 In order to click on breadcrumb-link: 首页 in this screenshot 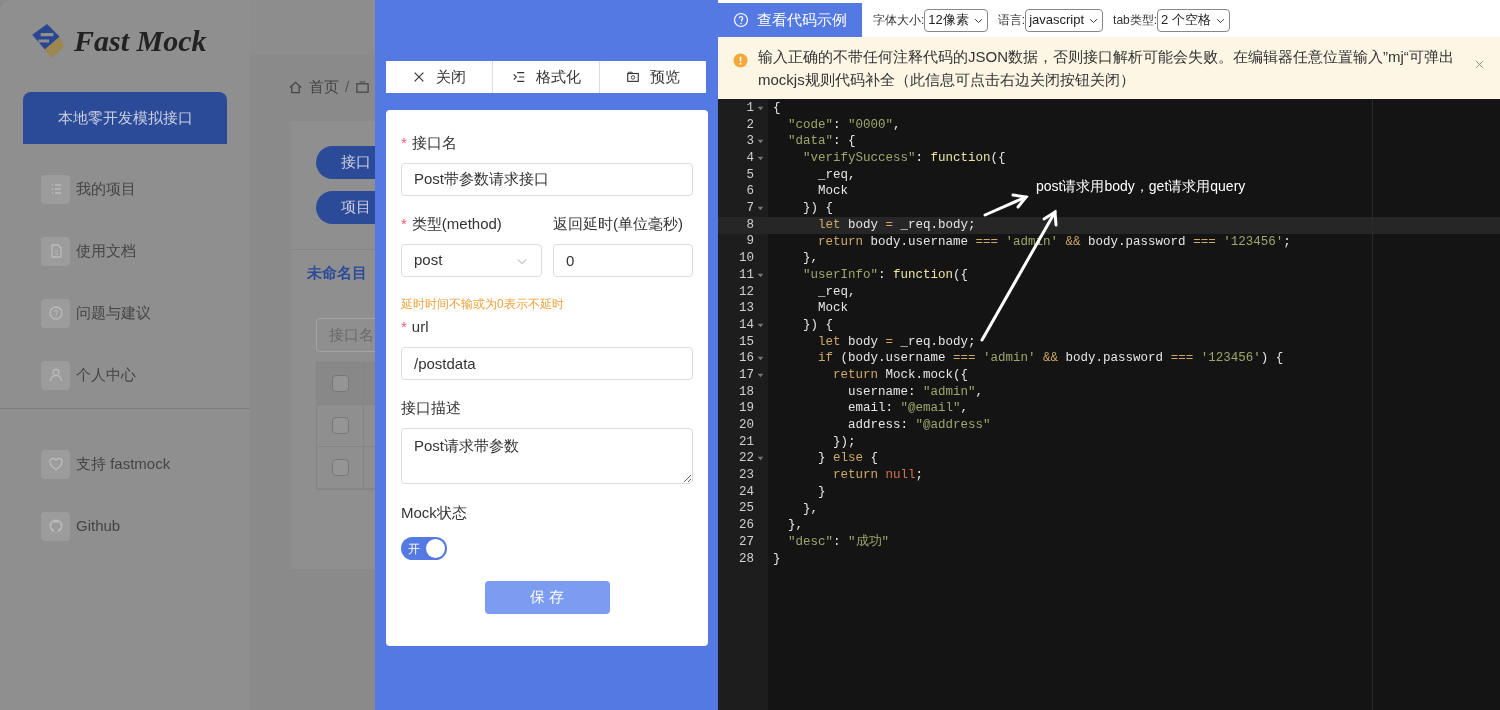, I will do `click(324, 87)`.